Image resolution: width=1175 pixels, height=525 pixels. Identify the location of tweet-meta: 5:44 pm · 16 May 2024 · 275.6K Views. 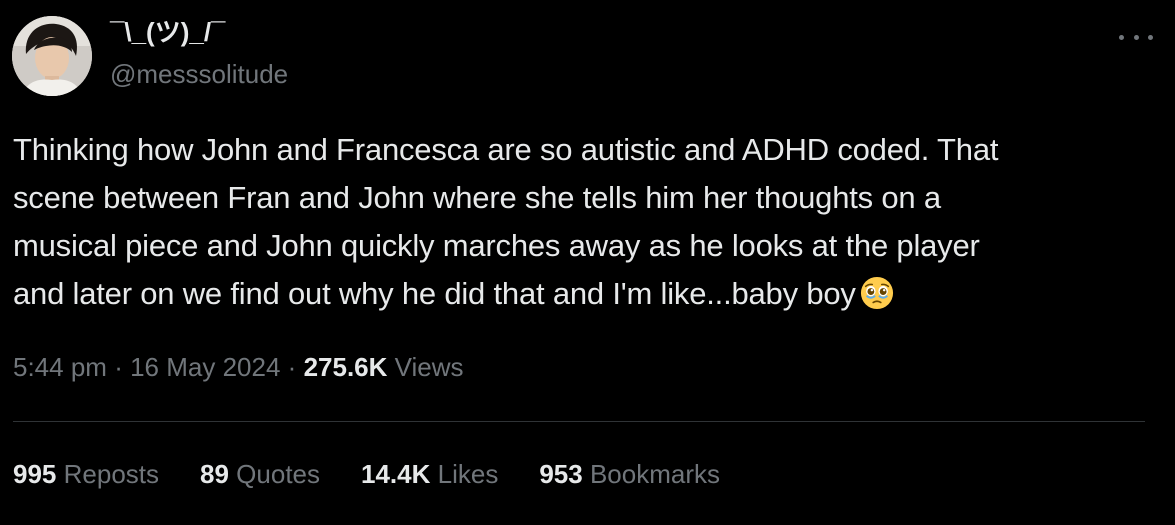
(238, 367).